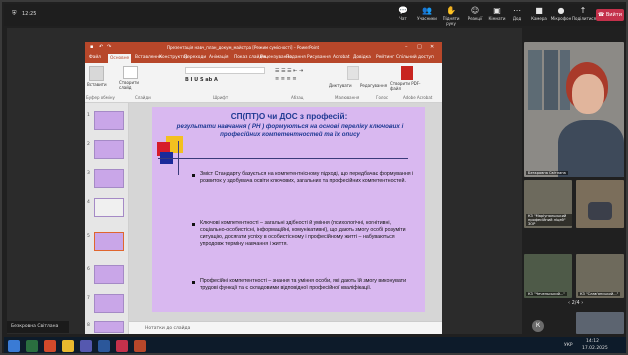 This screenshot has height=355, width=628. What do you see at coordinates (101, 47) in the screenshot?
I see `undo-icon: ↶` at bounding box center [101, 47].